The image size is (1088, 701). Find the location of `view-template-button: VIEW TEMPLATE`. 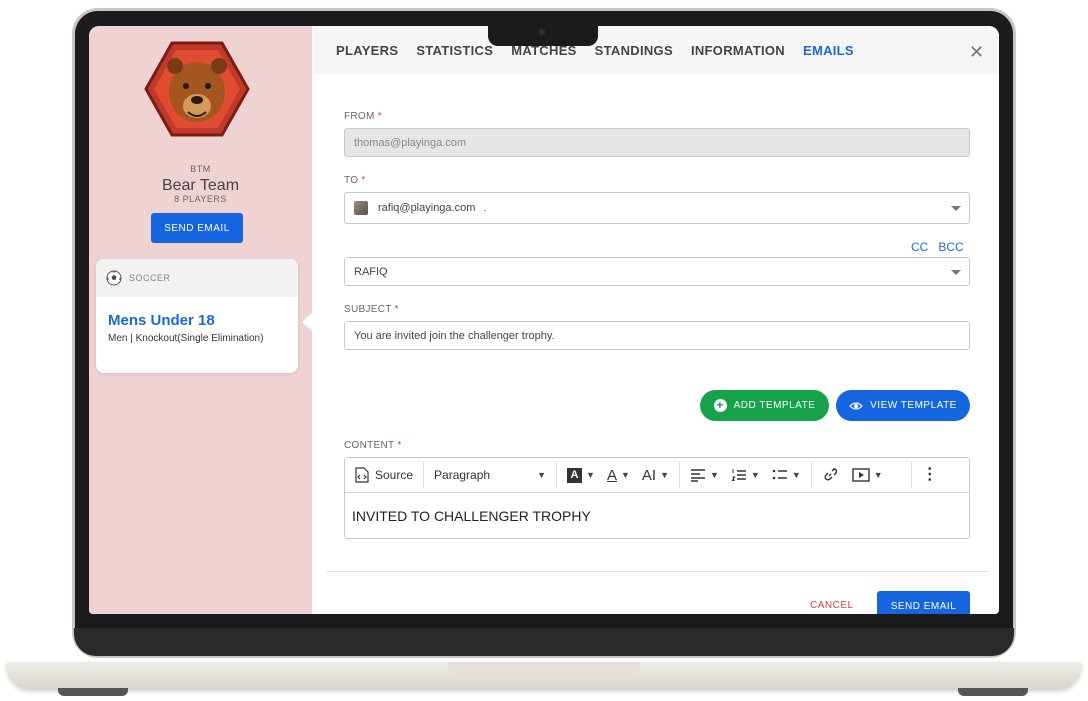

view-template-button: VIEW TEMPLATE is located at coordinates (903, 405).